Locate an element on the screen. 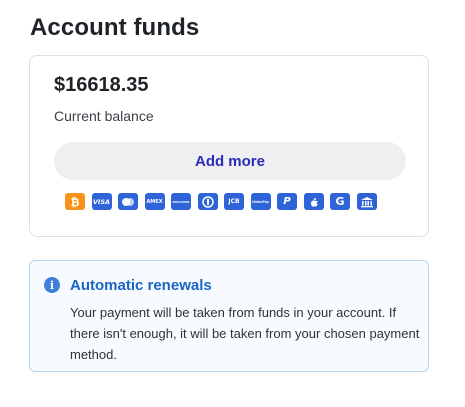  discover-icon: DISCOVER is located at coordinates (181, 201).